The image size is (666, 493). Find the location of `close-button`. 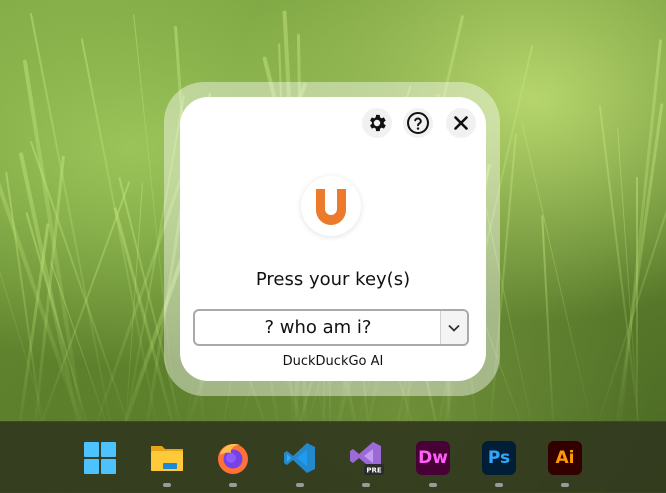

close-button is located at coordinates (461, 123).